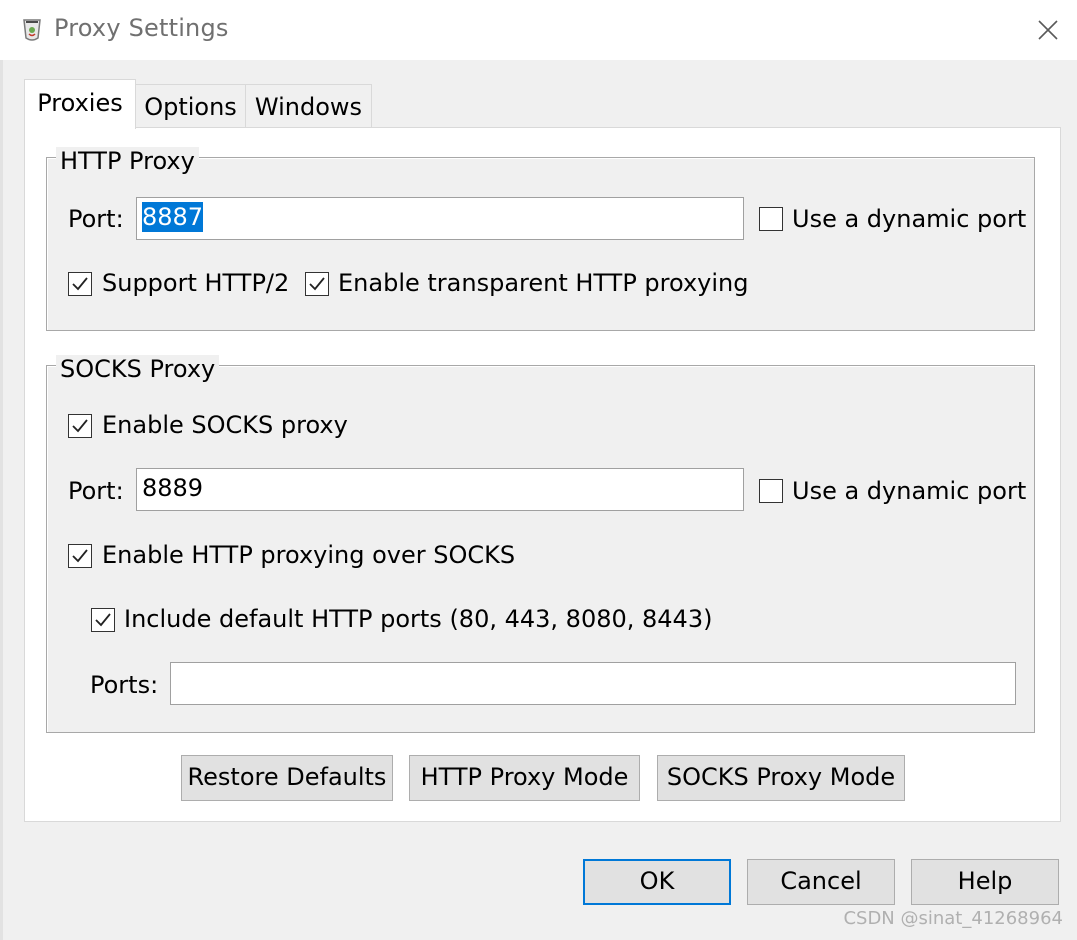 This screenshot has width=1077, height=940. I want to click on socks-proxy-mode-button: SOCKS Proxy Mode, so click(781, 778).